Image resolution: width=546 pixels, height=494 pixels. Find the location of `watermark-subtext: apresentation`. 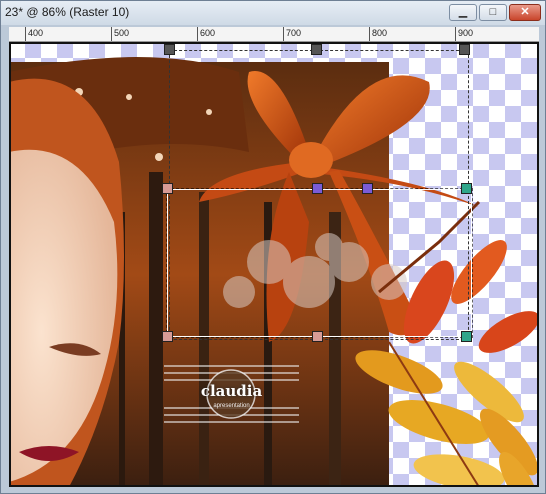

watermark-subtext: apresentation is located at coordinates (231, 406).